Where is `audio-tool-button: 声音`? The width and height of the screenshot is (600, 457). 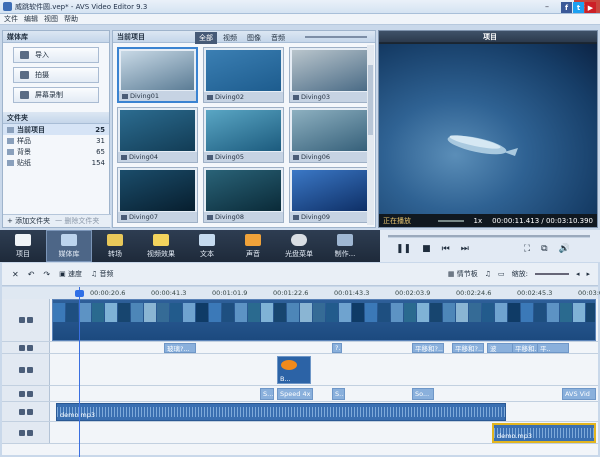 audio-tool-button: 声音 is located at coordinates (253, 246).